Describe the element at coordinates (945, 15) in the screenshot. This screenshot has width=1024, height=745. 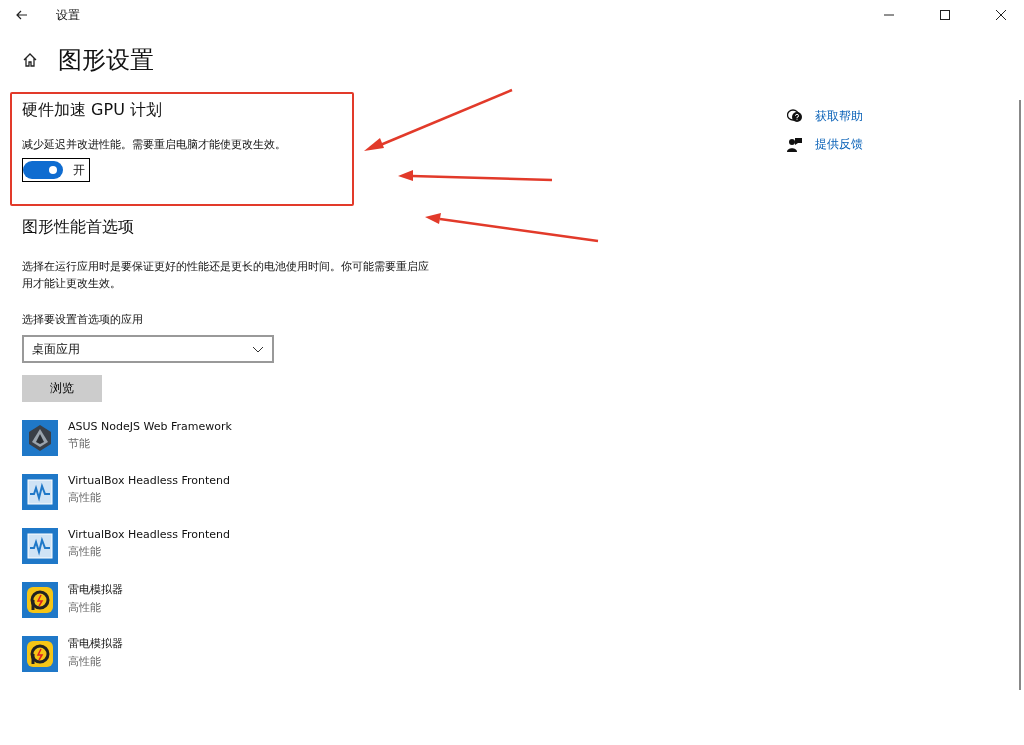
I see `maximize-icon` at that location.